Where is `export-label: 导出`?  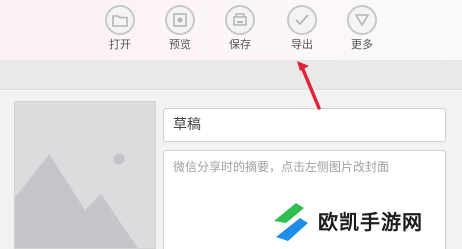 export-label: 导出 is located at coordinates (302, 44).